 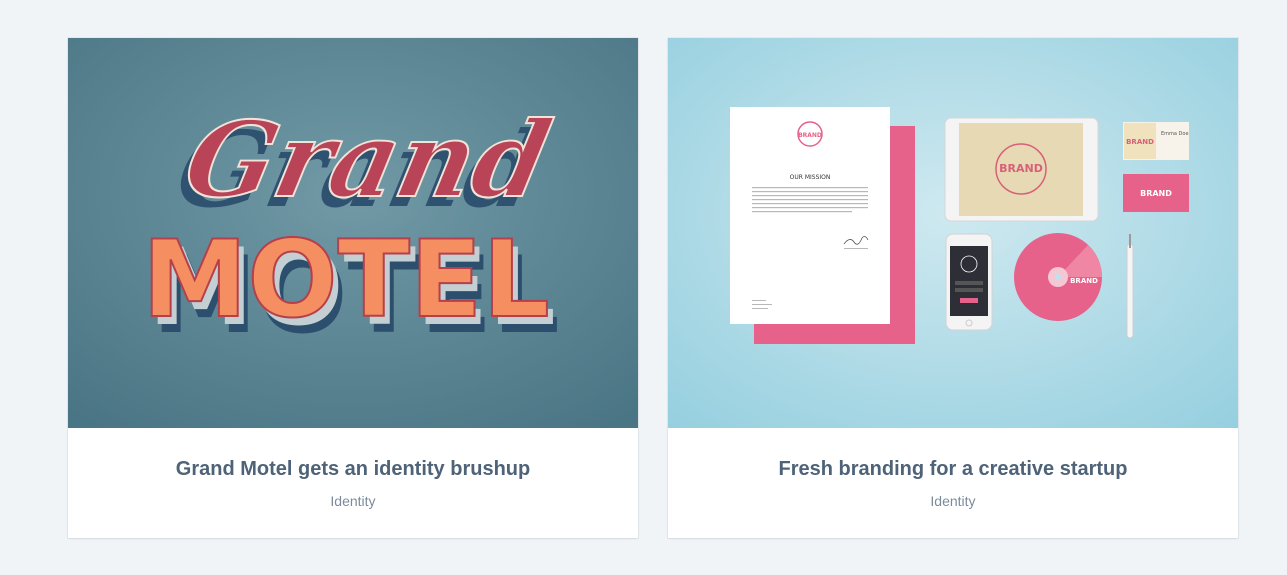 I want to click on business-card-name: Emma Doe, so click(x=1175, y=134).